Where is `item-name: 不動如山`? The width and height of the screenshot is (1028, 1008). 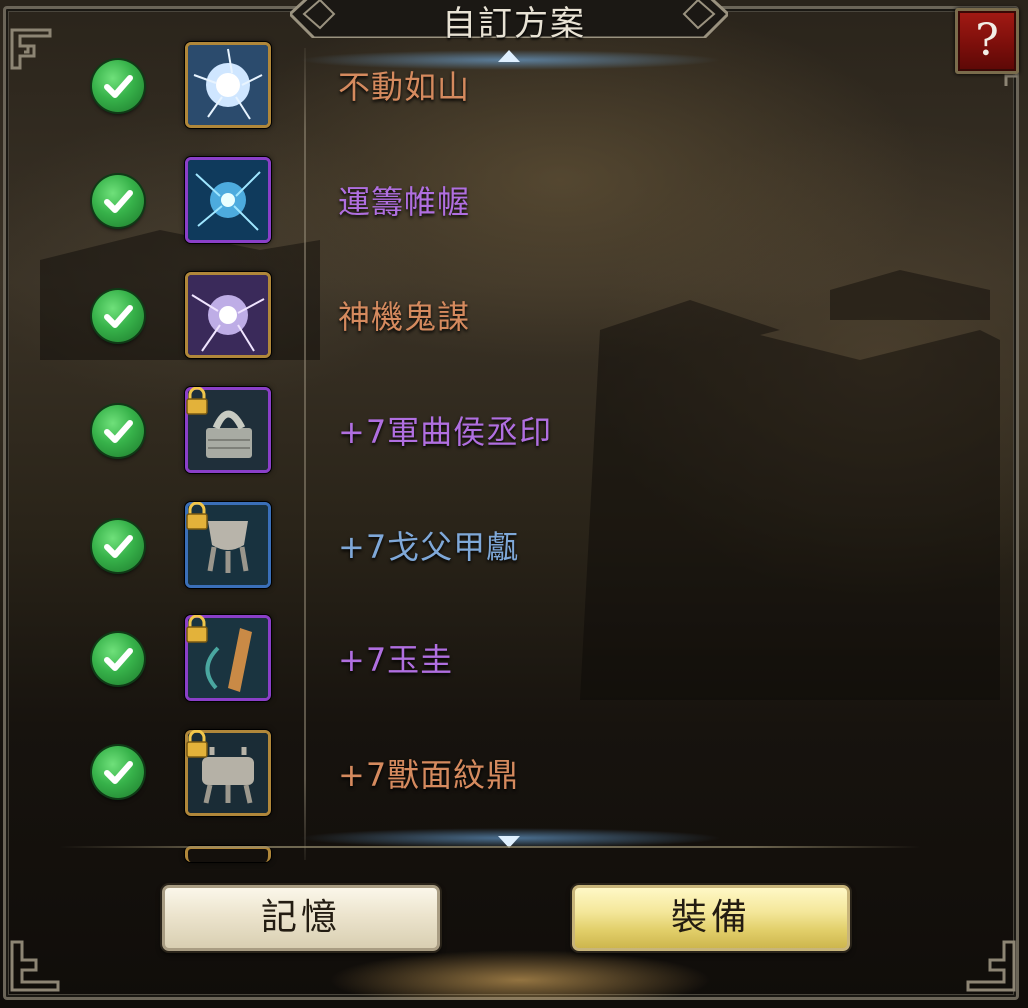 item-name: 不動如山 is located at coordinates (404, 87).